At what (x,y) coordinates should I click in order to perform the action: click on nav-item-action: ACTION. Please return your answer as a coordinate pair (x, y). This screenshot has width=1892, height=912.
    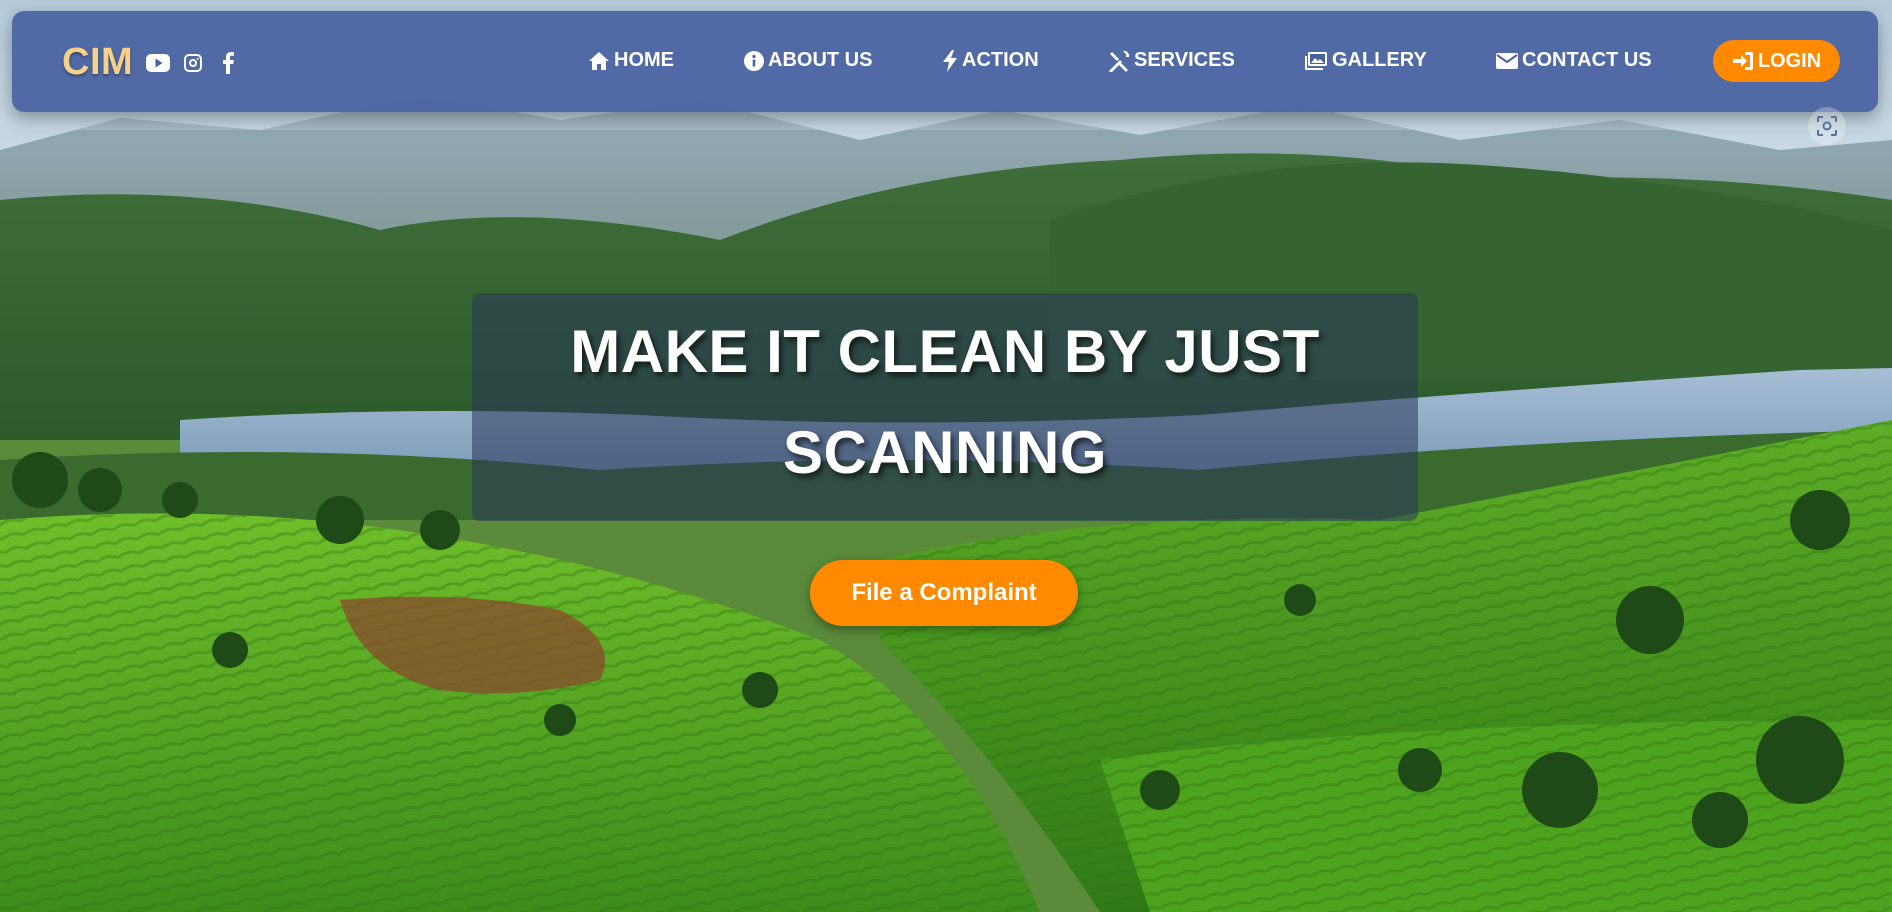
    Looking at the image, I should click on (990, 60).